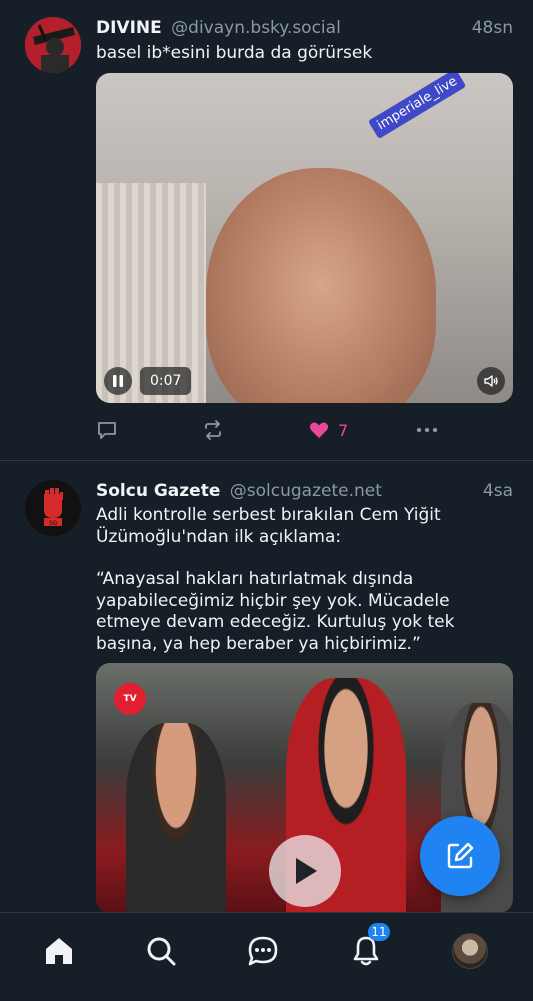 The height and width of the screenshot is (1001, 533). I want to click on repost-button, so click(213, 430).